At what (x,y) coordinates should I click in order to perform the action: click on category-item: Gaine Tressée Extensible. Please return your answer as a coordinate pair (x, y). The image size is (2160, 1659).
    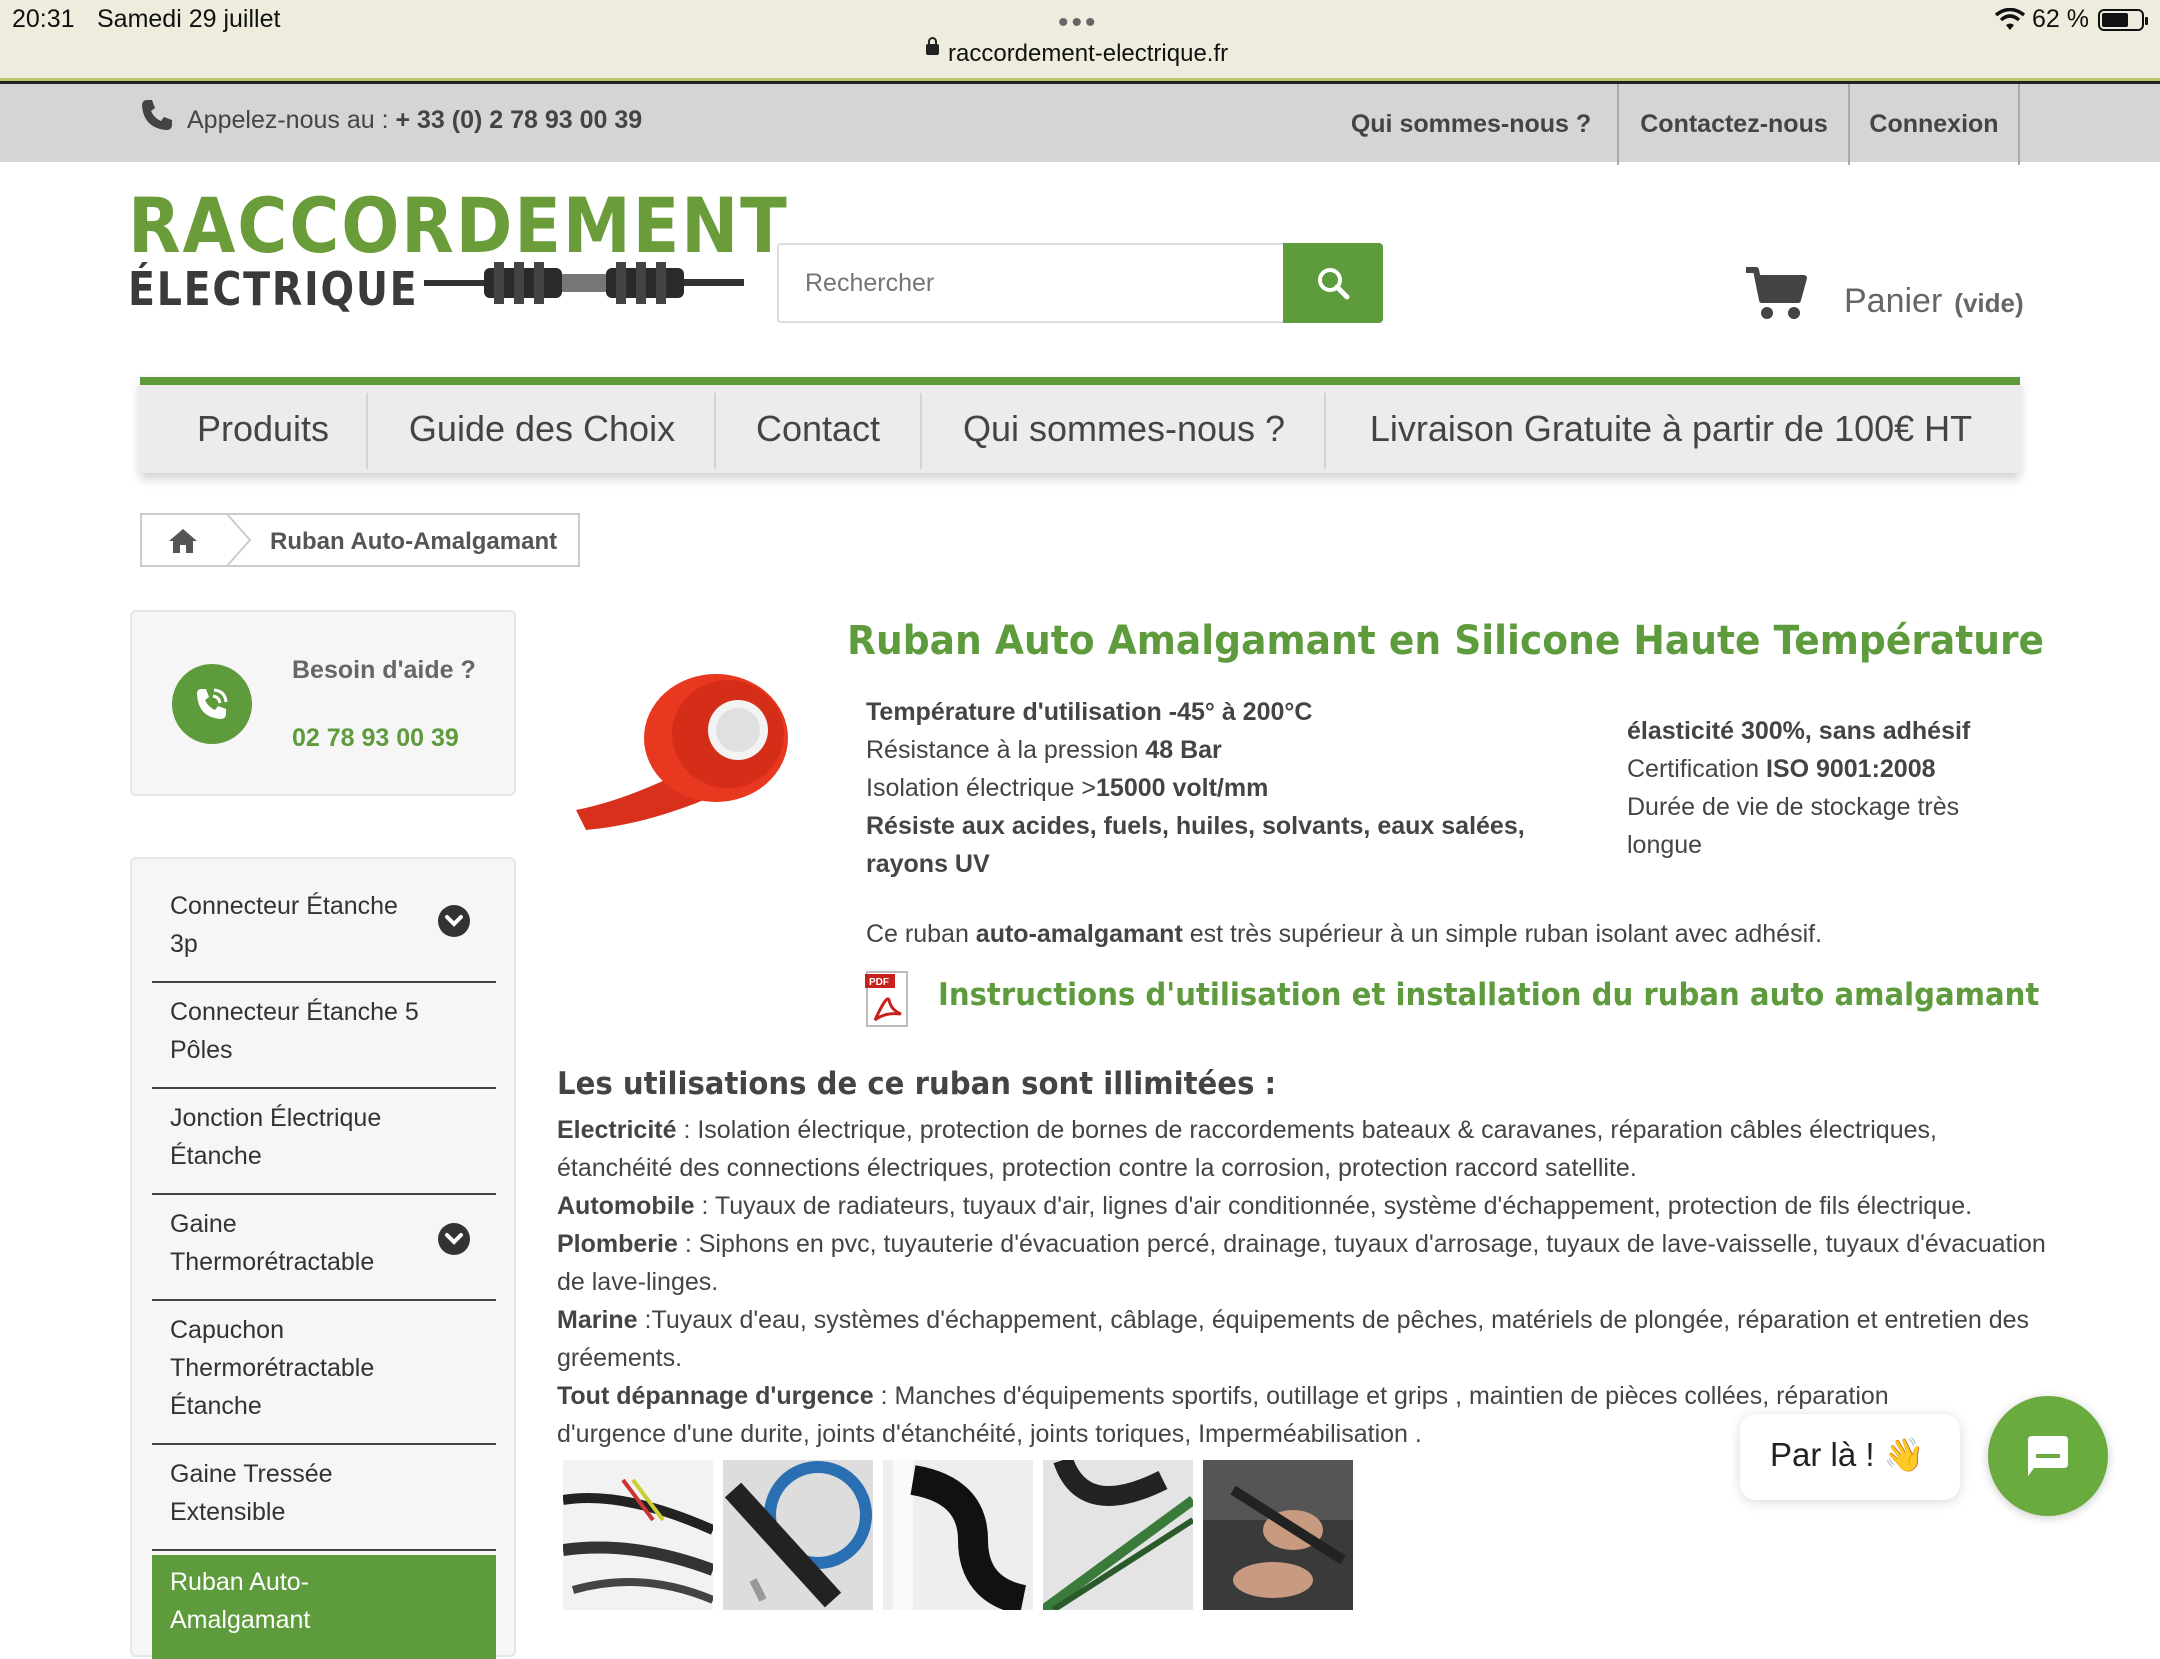
    Looking at the image, I should click on (324, 1499).